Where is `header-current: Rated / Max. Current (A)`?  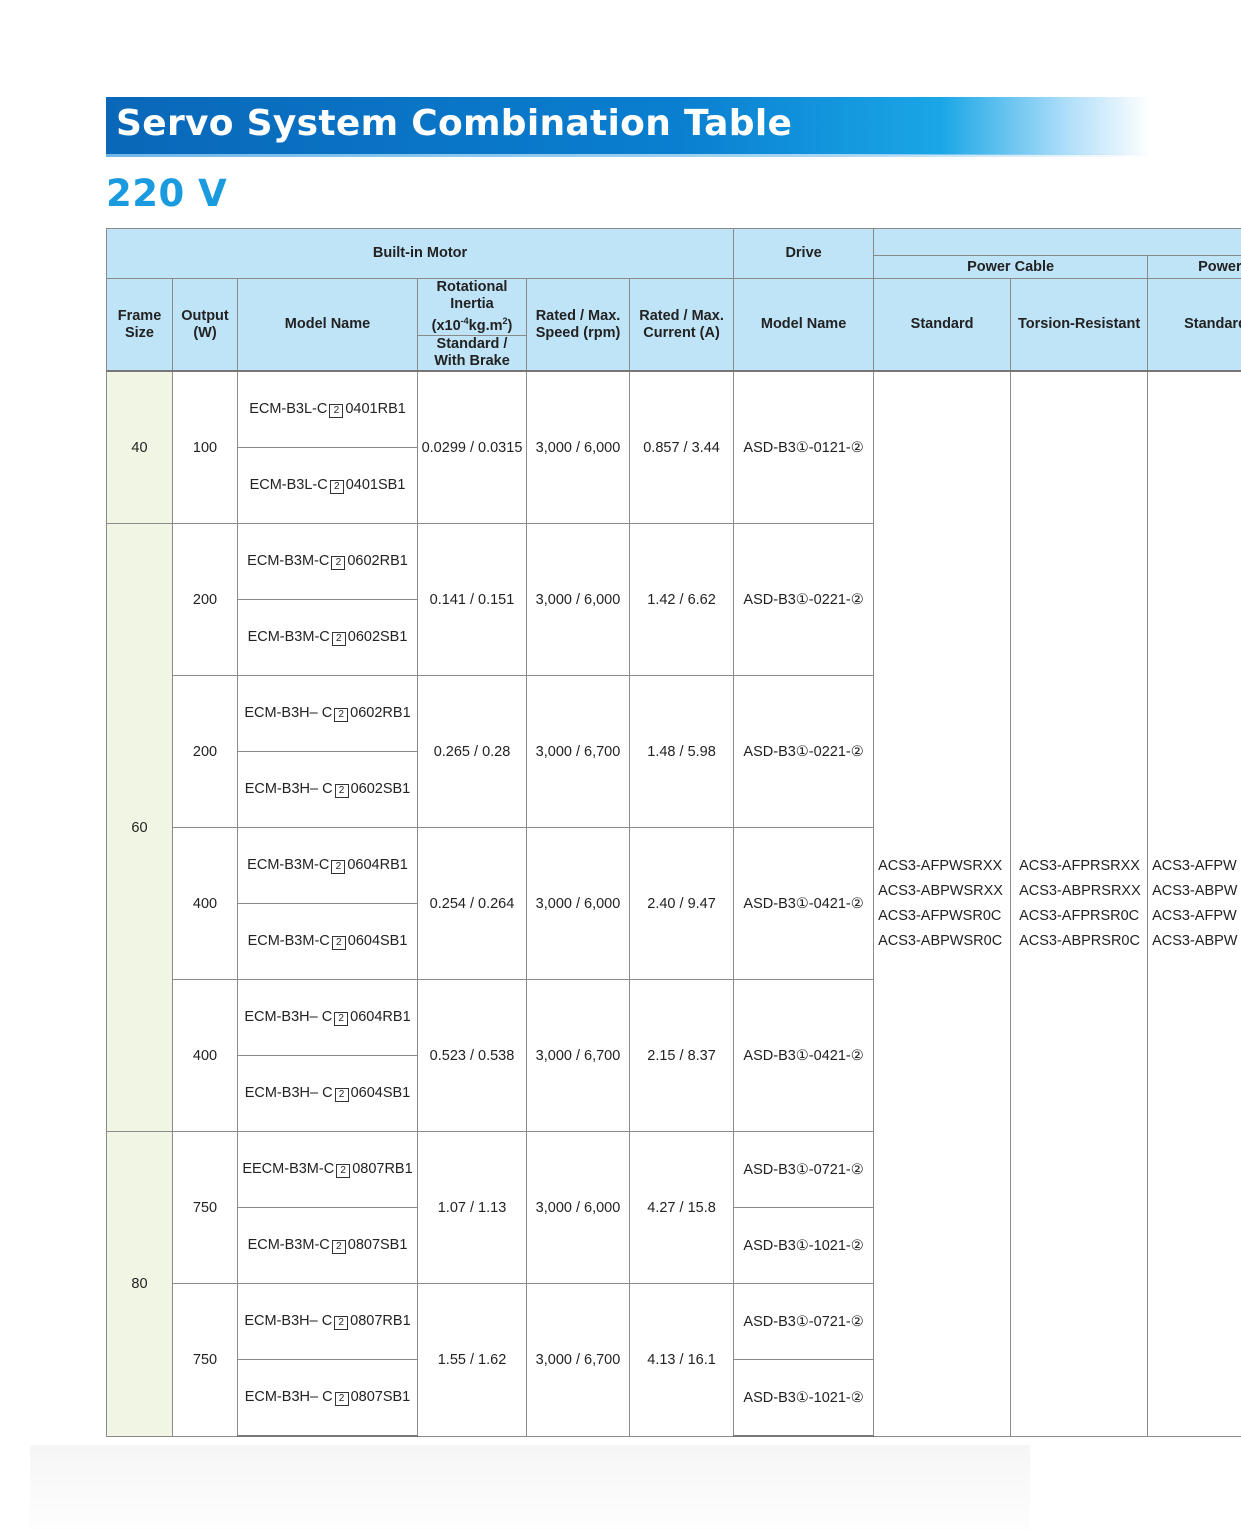
header-current: Rated / Max. Current (A) is located at coordinates (681, 325).